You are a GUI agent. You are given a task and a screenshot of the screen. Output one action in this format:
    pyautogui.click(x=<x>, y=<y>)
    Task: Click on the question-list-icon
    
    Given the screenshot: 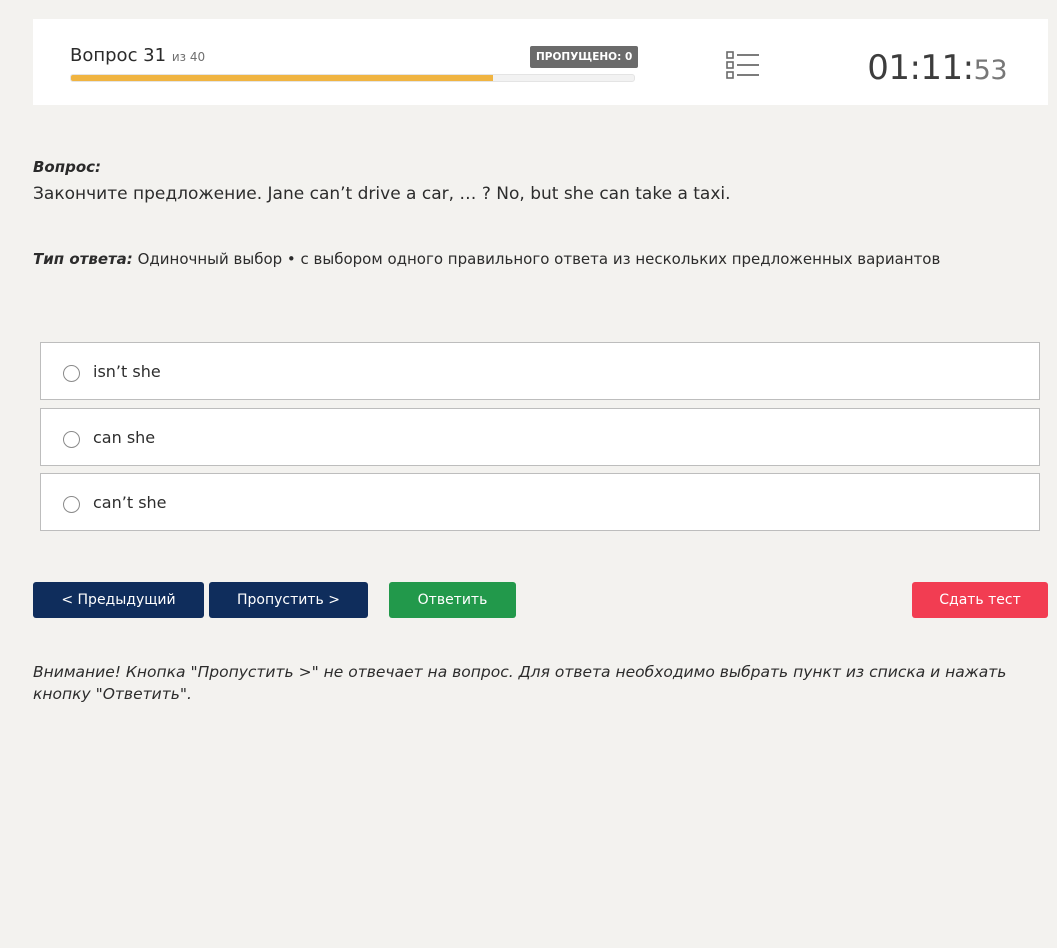 What is the action you would take?
    pyautogui.click(x=743, y=65)
    